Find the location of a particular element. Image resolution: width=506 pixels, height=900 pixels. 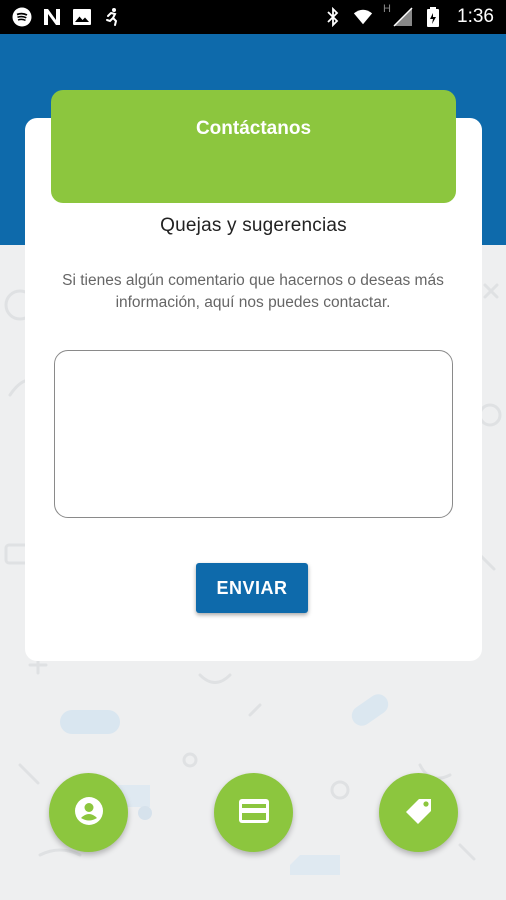

card-button is located at coordinates (253, 812).